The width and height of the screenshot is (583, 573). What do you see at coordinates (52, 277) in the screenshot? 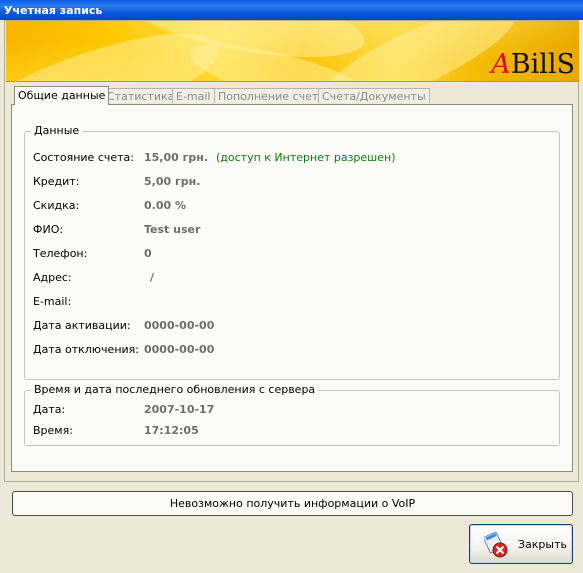
I see `field-label: Адрес:` at bounding box center [52, 277].